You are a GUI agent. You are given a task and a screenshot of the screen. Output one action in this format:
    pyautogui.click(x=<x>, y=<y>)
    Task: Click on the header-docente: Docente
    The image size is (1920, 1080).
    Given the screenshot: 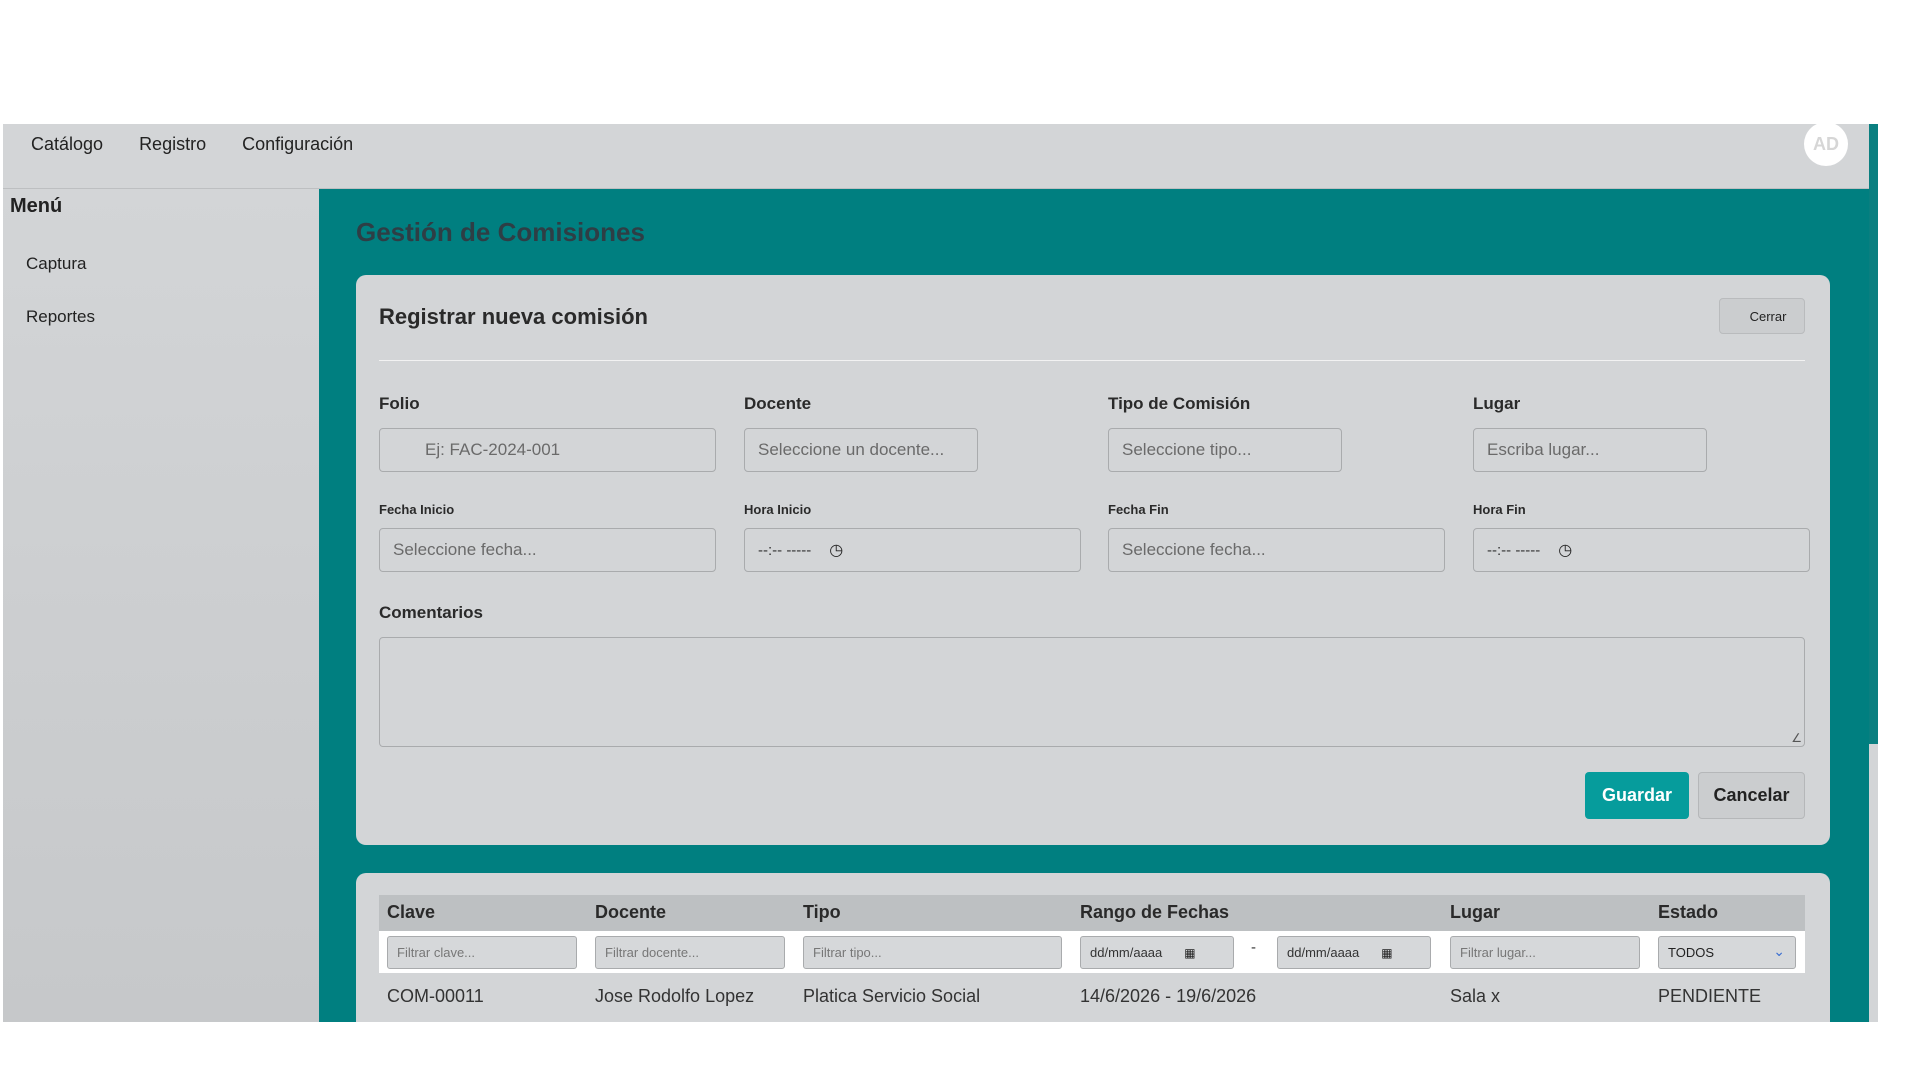 What is the action you would take?
    pyautogui.click(x=630, y=912)
    